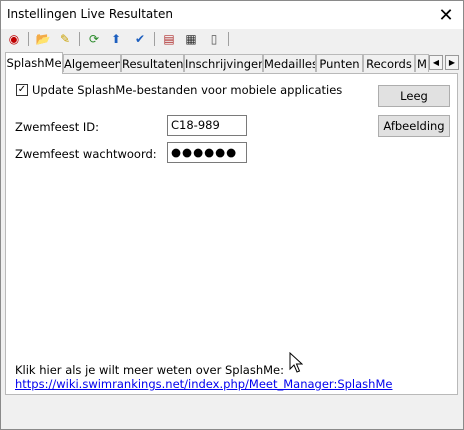 The height and width of the screenshot is (430, 464). Describe the element at coordinates (436, 62) in the screenshot. I see `tab-scroll-left-button: ◀` at that location.